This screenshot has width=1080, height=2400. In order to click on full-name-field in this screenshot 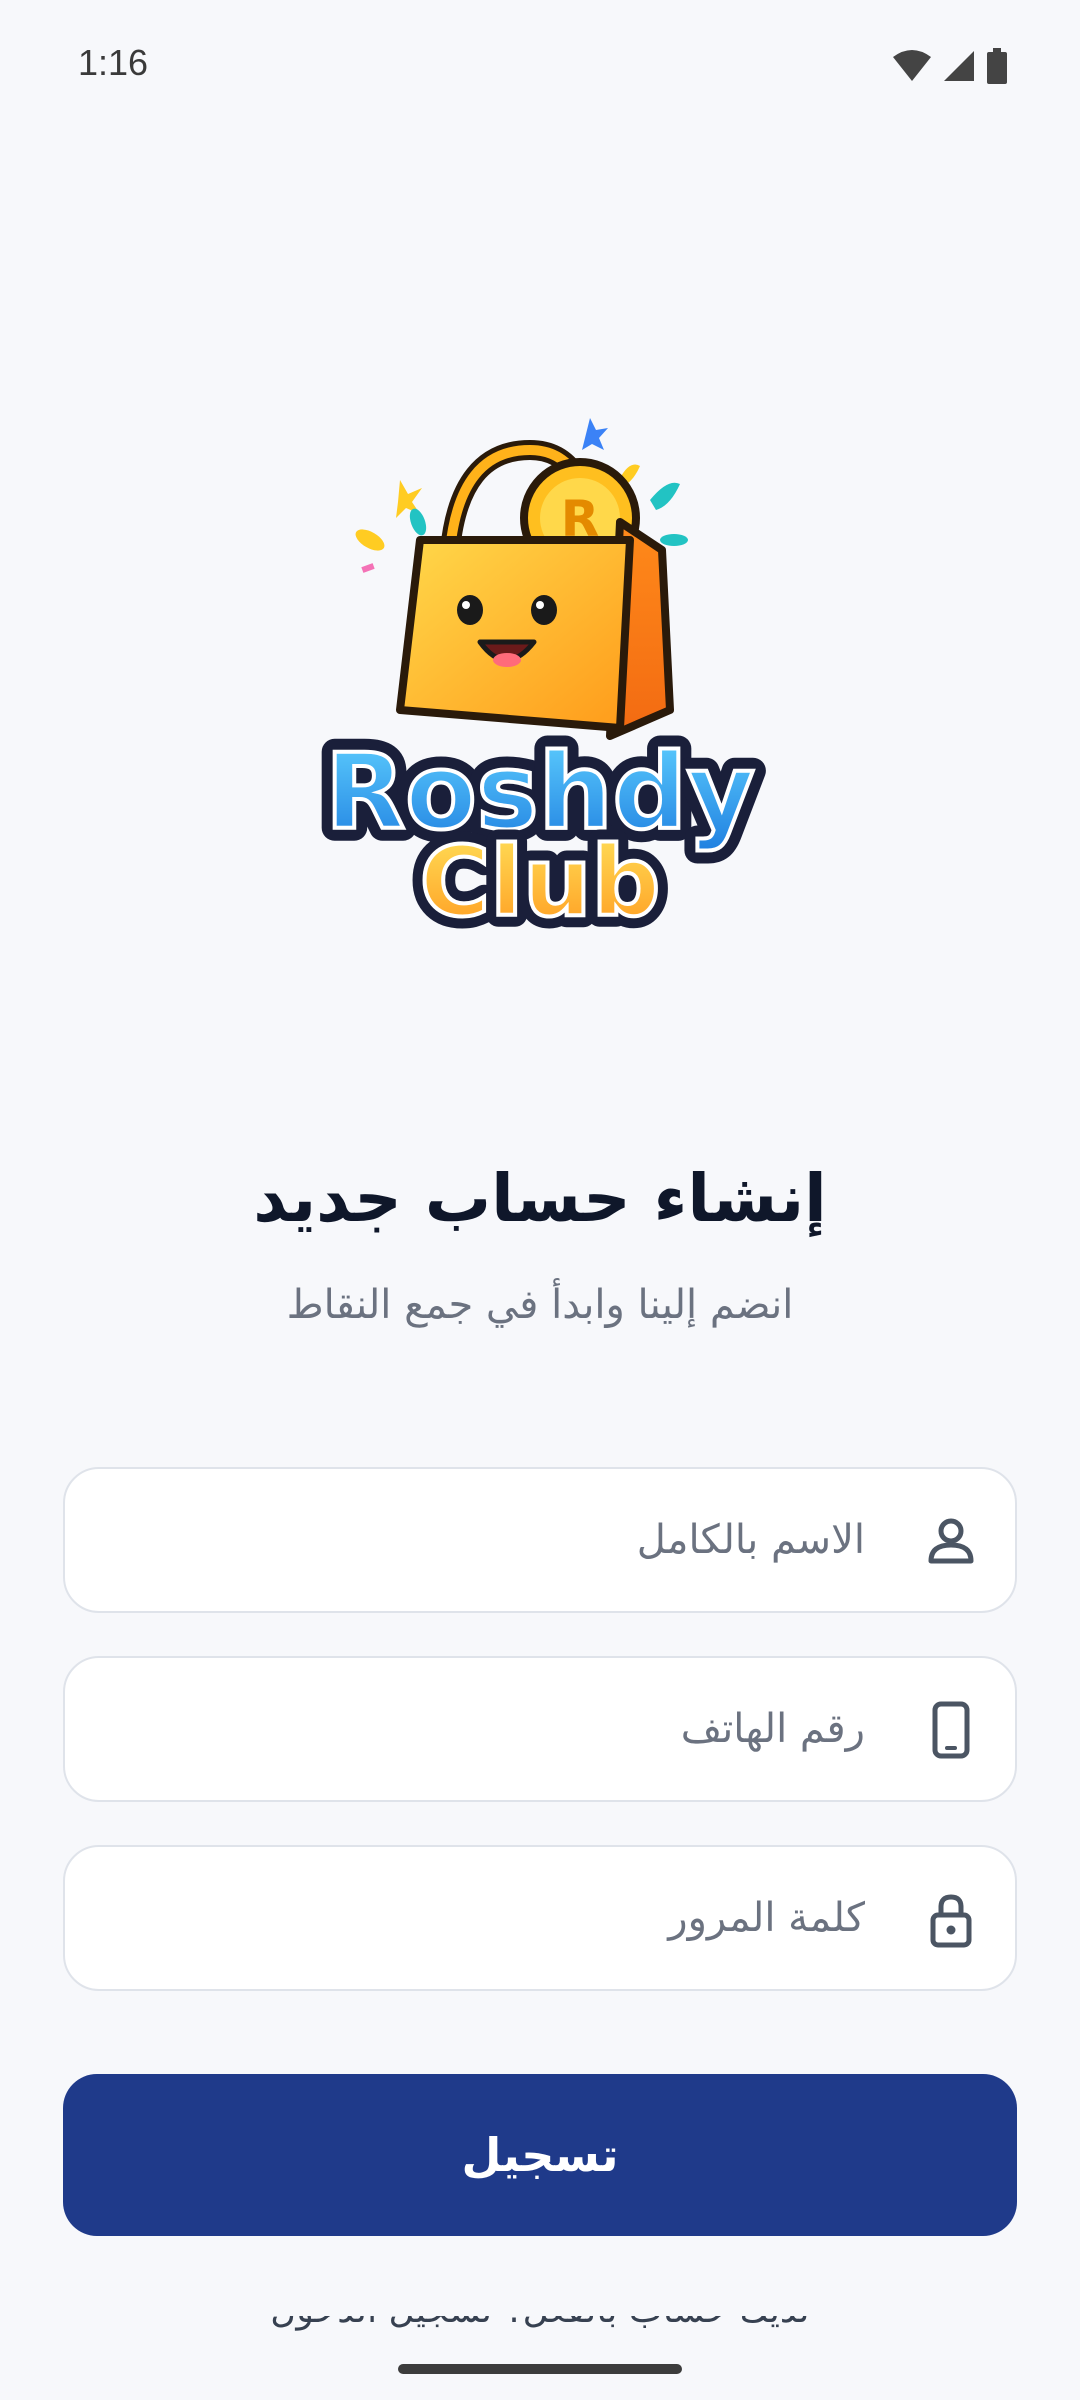, I will do `click(540, 1540)`.